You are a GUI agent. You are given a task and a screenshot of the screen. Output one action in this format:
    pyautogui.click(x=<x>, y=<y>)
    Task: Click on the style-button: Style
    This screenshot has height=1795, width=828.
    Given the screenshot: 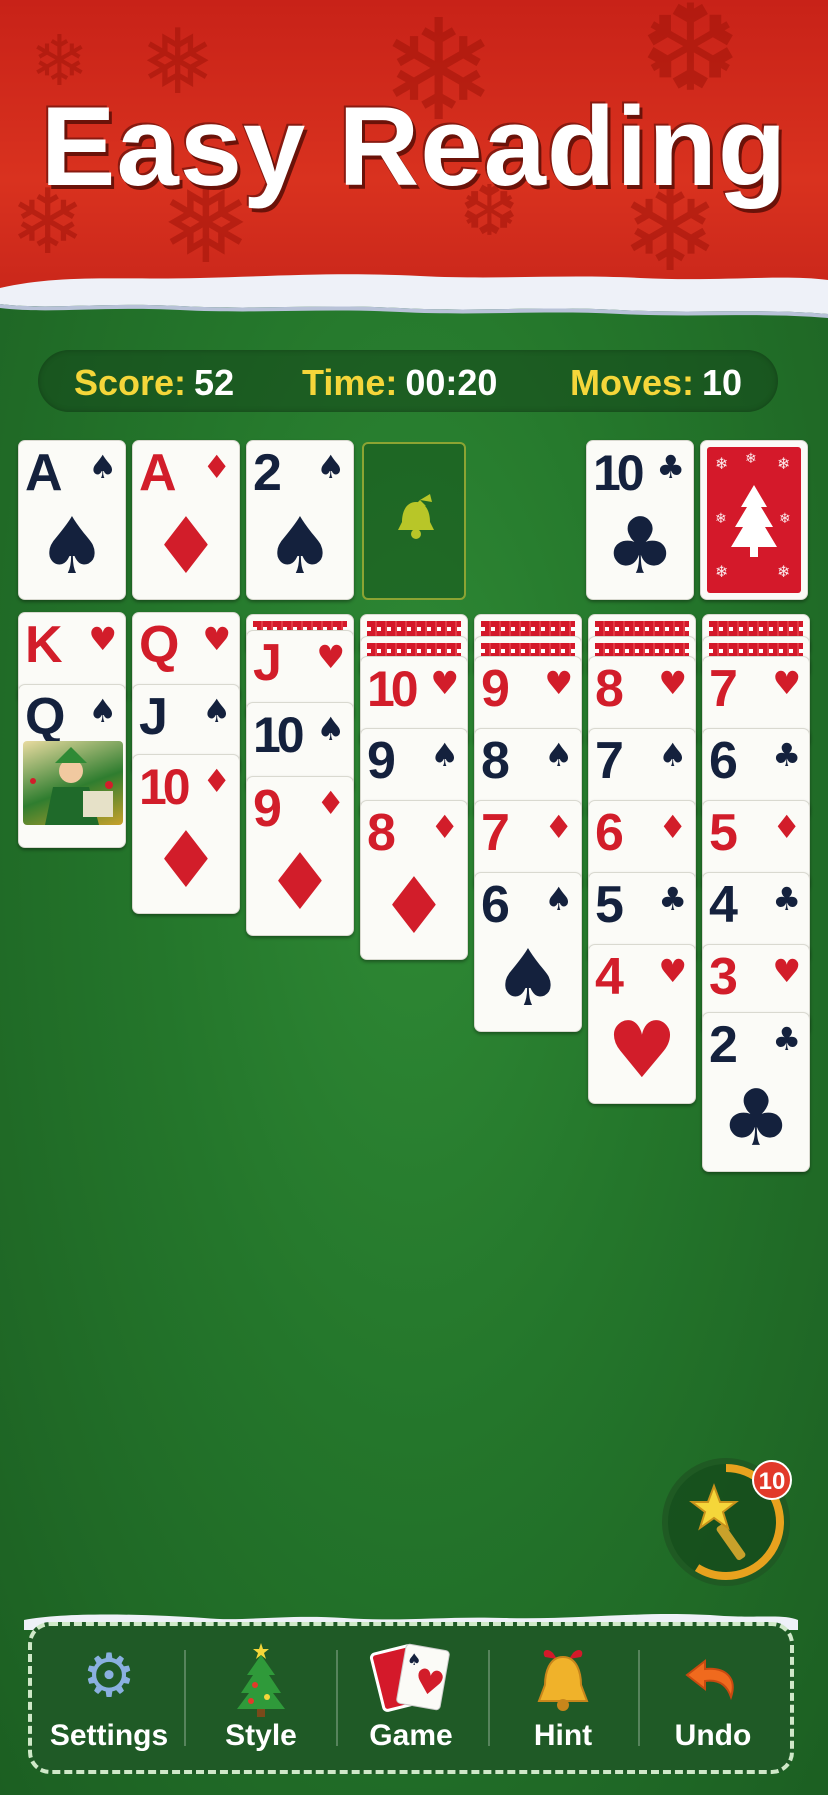 What is the action you would take?
    pyautogui.click(x=261, y=1699)
    